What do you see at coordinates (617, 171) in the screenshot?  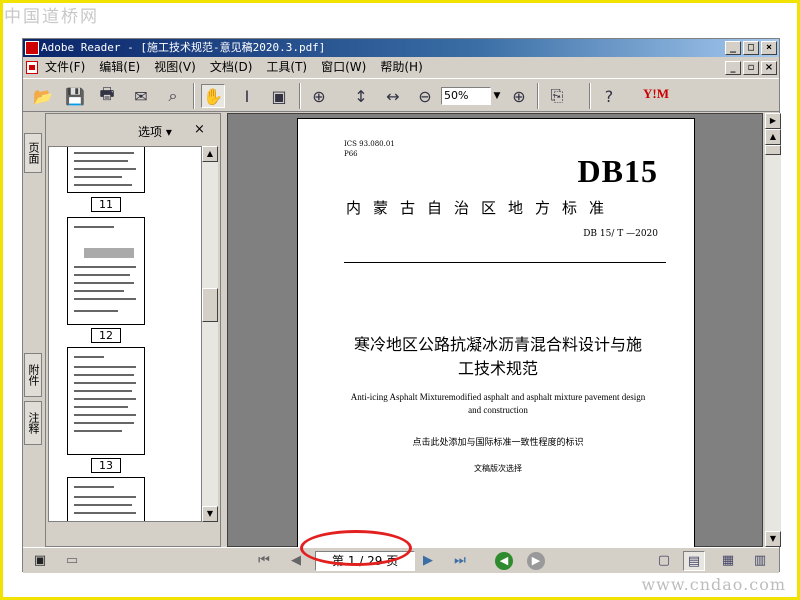 I see `standard-code: DB15` at bounding box center [617, 171].